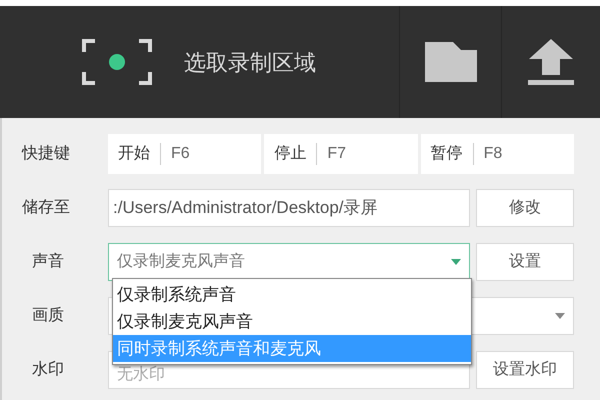  I want to click on hotkey-label: 快捷键, so click(46, 154).